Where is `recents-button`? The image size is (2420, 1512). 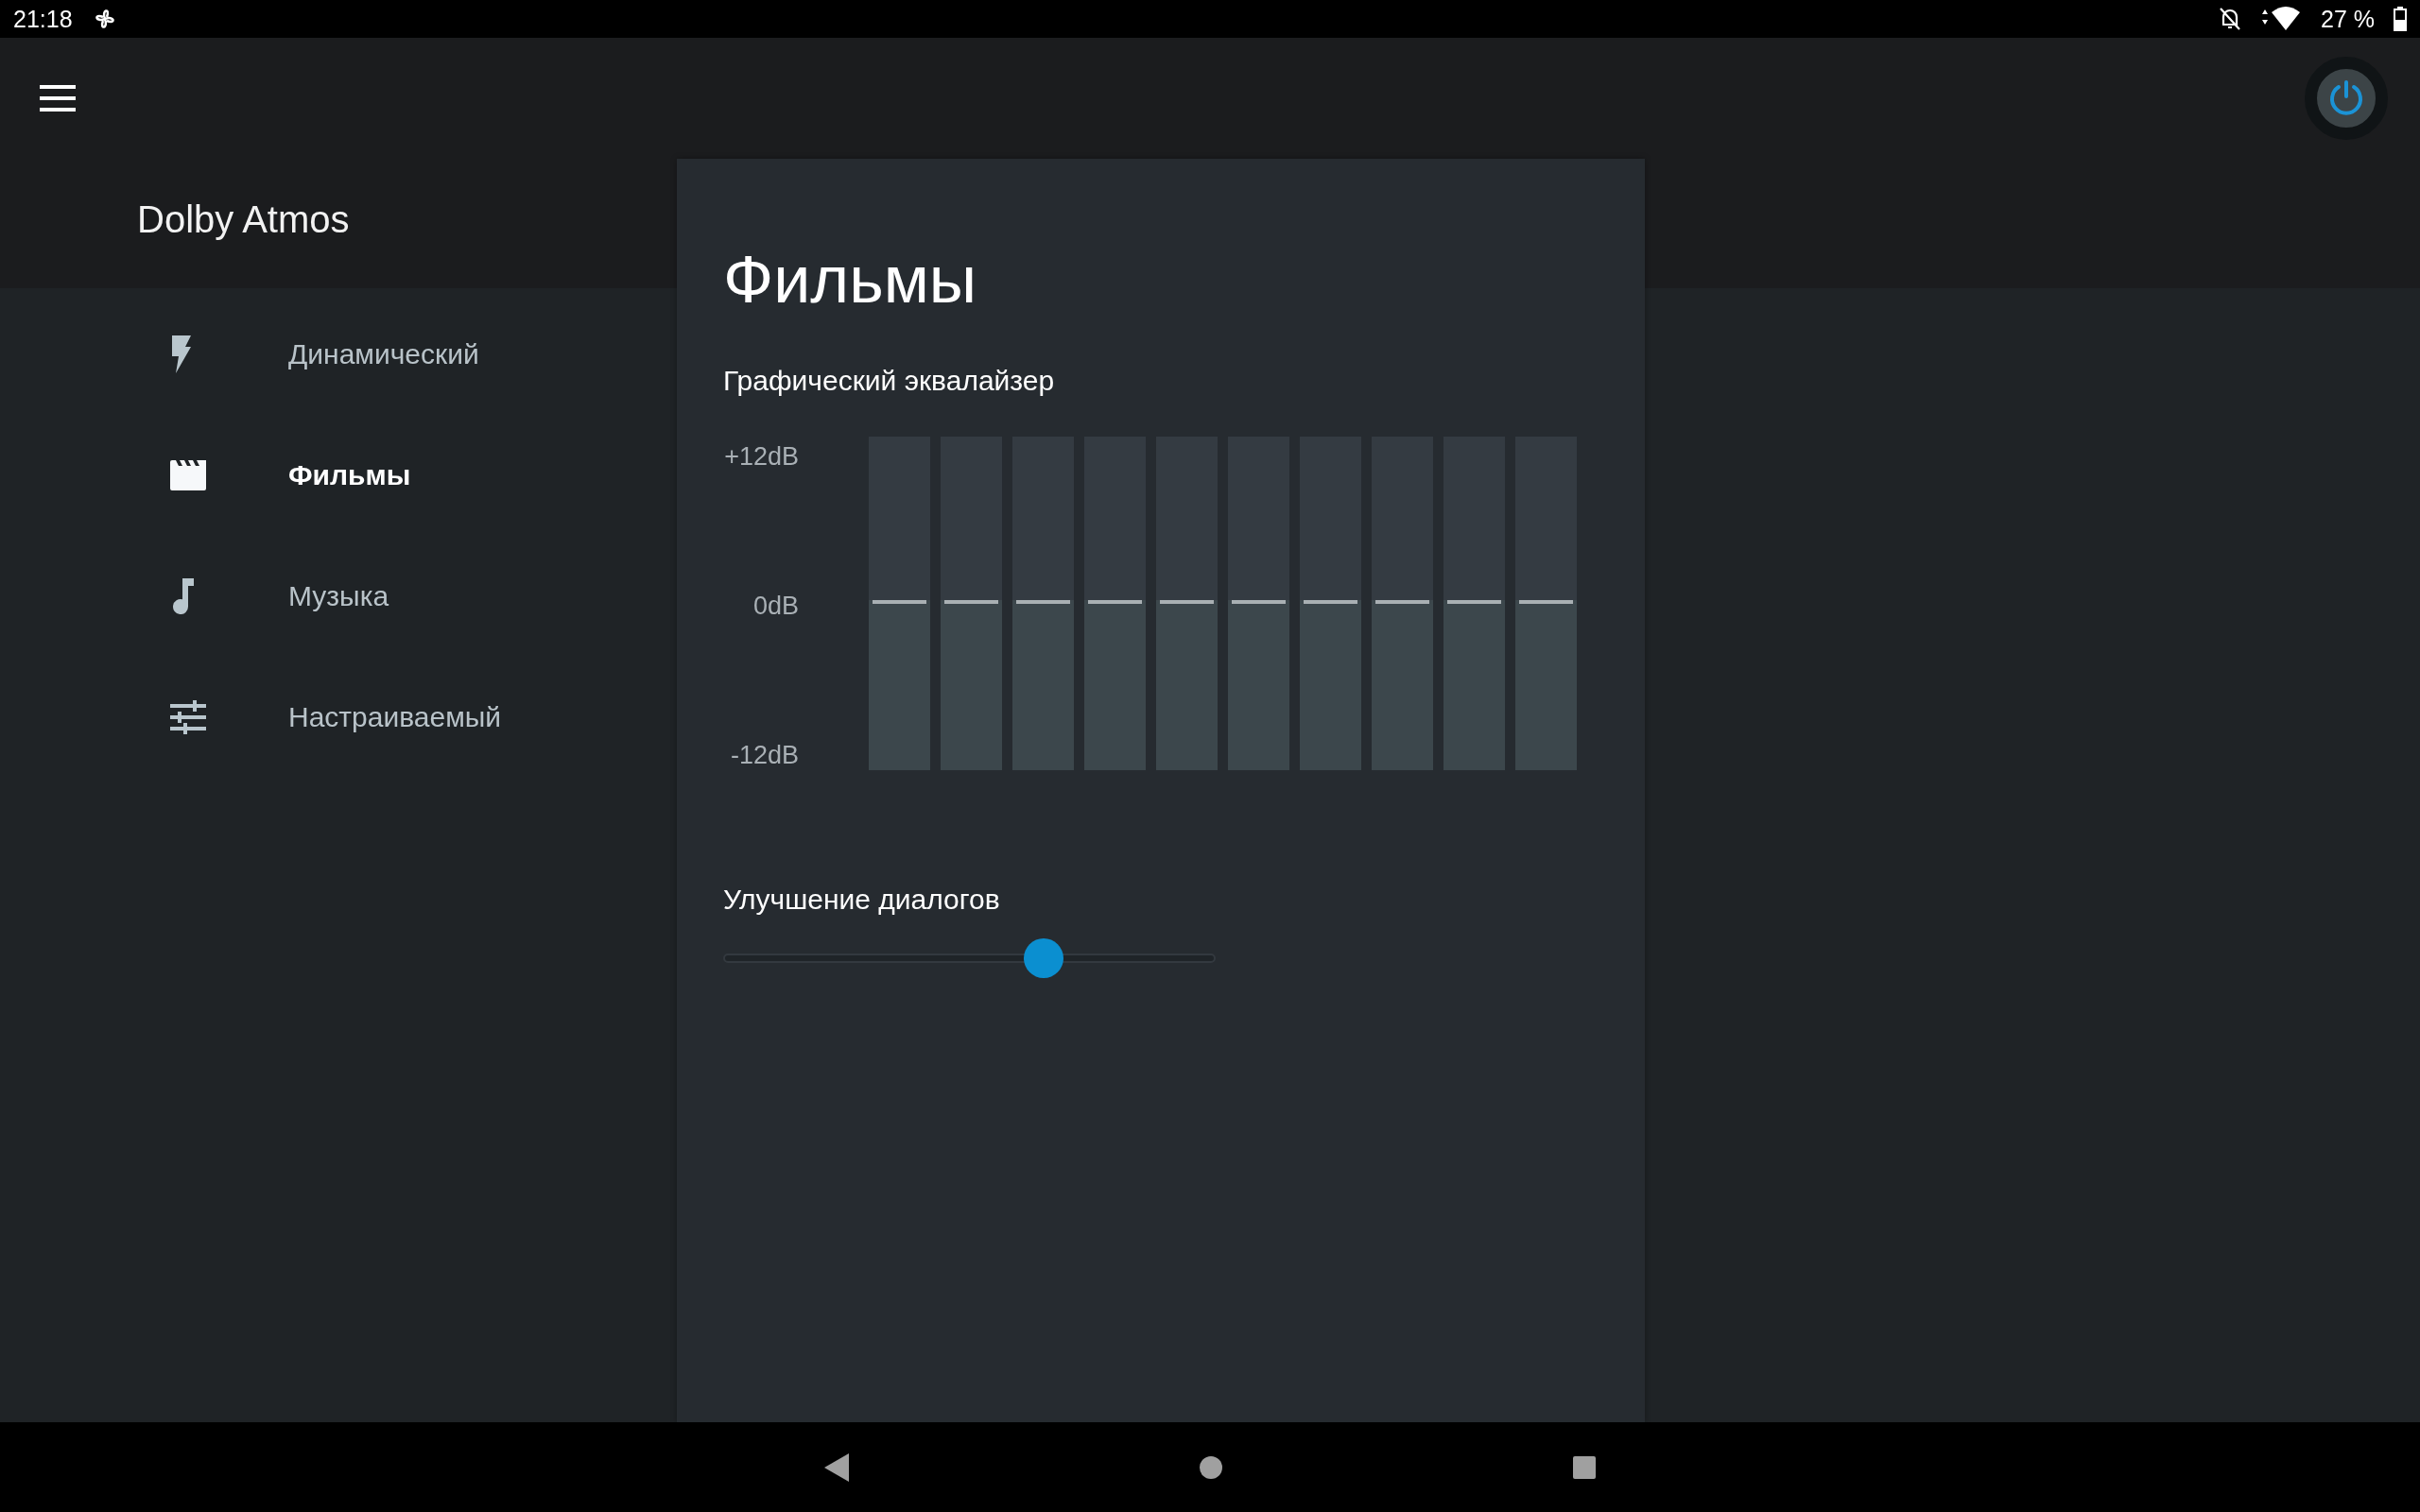
recents-button is located at coordinates (1584, 1467).